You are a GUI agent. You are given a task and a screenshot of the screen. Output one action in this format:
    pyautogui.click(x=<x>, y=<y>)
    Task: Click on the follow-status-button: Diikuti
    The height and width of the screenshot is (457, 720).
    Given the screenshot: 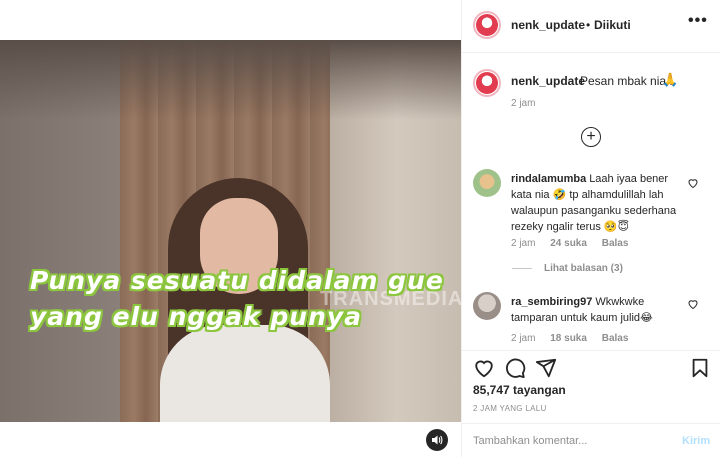 What is the action you would take?
    pyautogui.click(x=612, y=25)
    